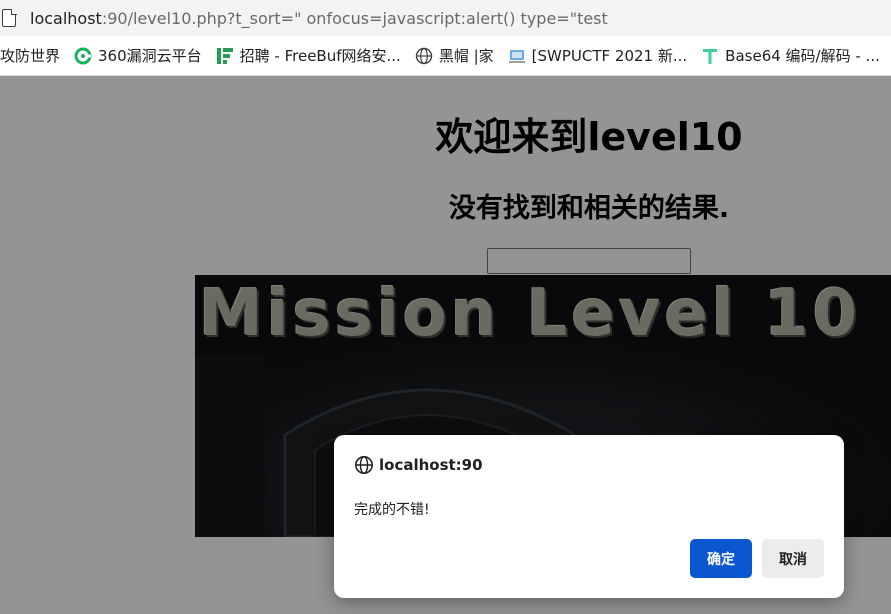 This screenshot has width=891, height=614. Describe the element at coordinates (721, 558) in the screenshot. I see `ok-button: 确定` at that location.